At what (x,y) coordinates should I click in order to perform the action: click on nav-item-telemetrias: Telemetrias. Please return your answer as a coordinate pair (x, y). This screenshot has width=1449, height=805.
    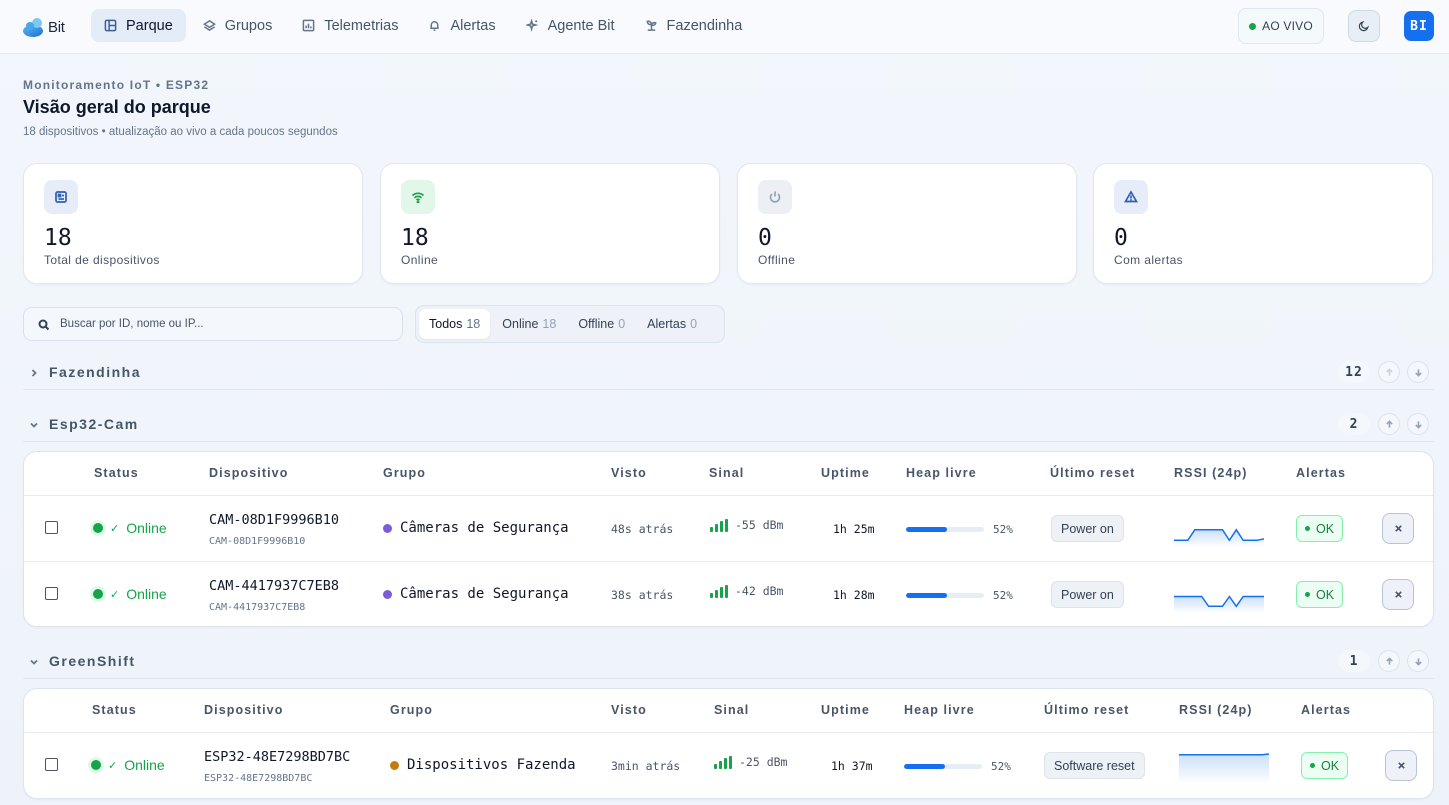
    Looking at the image, I should click on (350, 25).